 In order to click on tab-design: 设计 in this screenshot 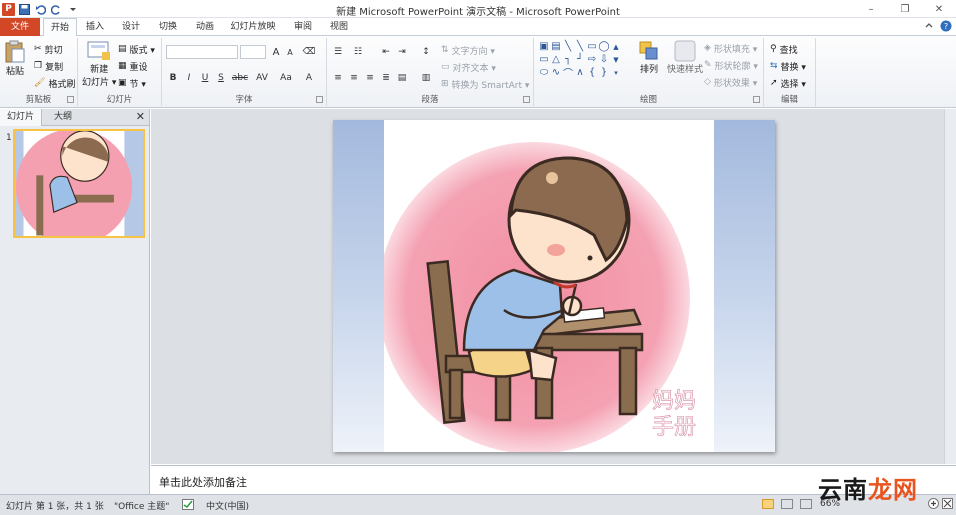, I will do `click(131, 27)`.